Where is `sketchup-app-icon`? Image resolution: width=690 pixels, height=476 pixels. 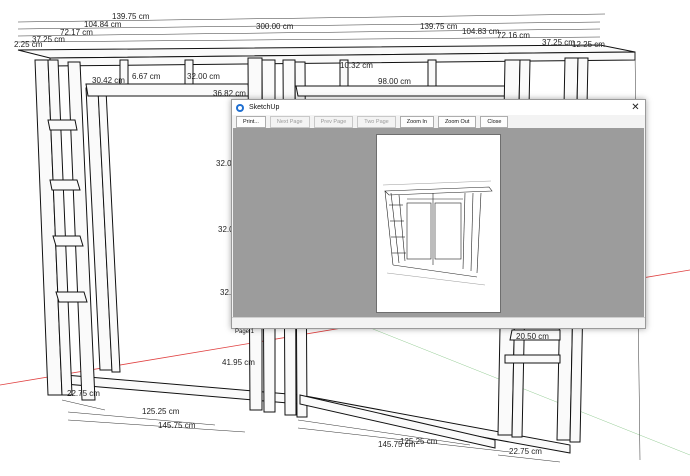 sketchup-app-icon is located at coordinates (240, 107).